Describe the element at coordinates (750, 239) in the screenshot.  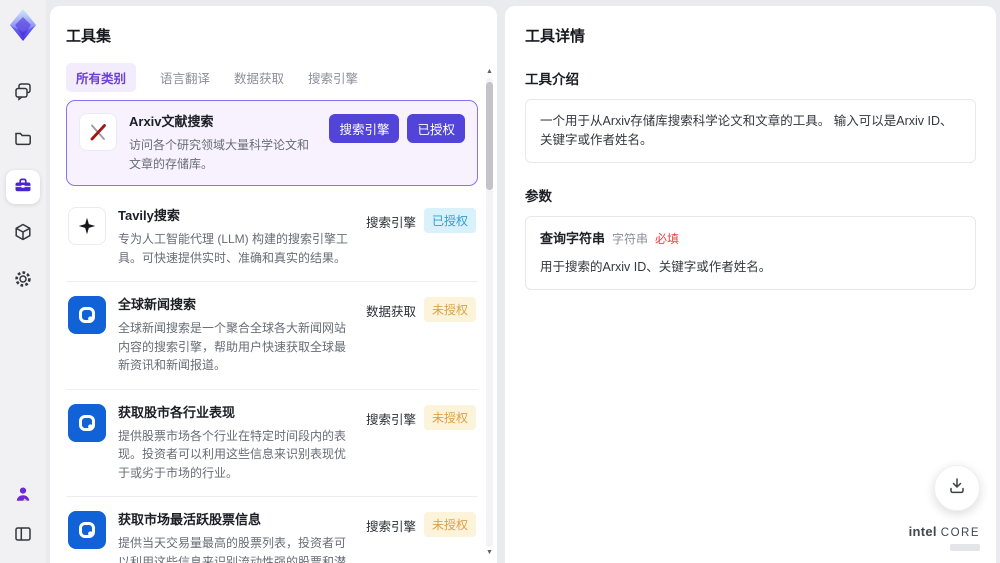
I see `param-header: 查询字符串 字符串 必填` at that location.